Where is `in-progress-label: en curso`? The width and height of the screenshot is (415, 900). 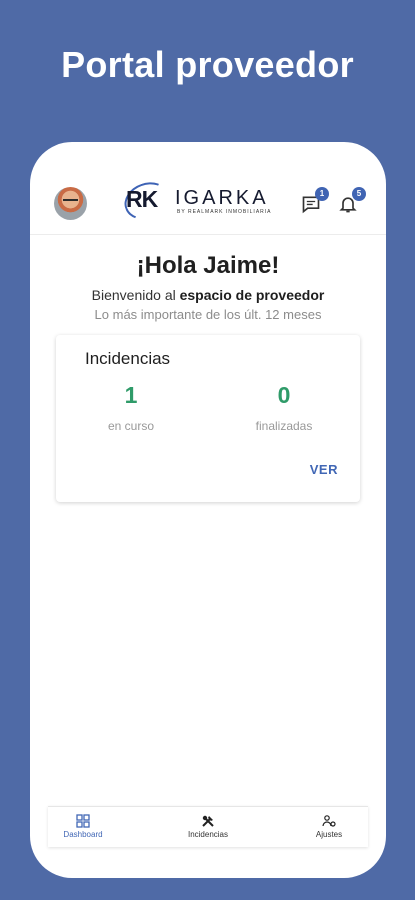 in-progress-label: en curso is located at coordinates (131, 426).